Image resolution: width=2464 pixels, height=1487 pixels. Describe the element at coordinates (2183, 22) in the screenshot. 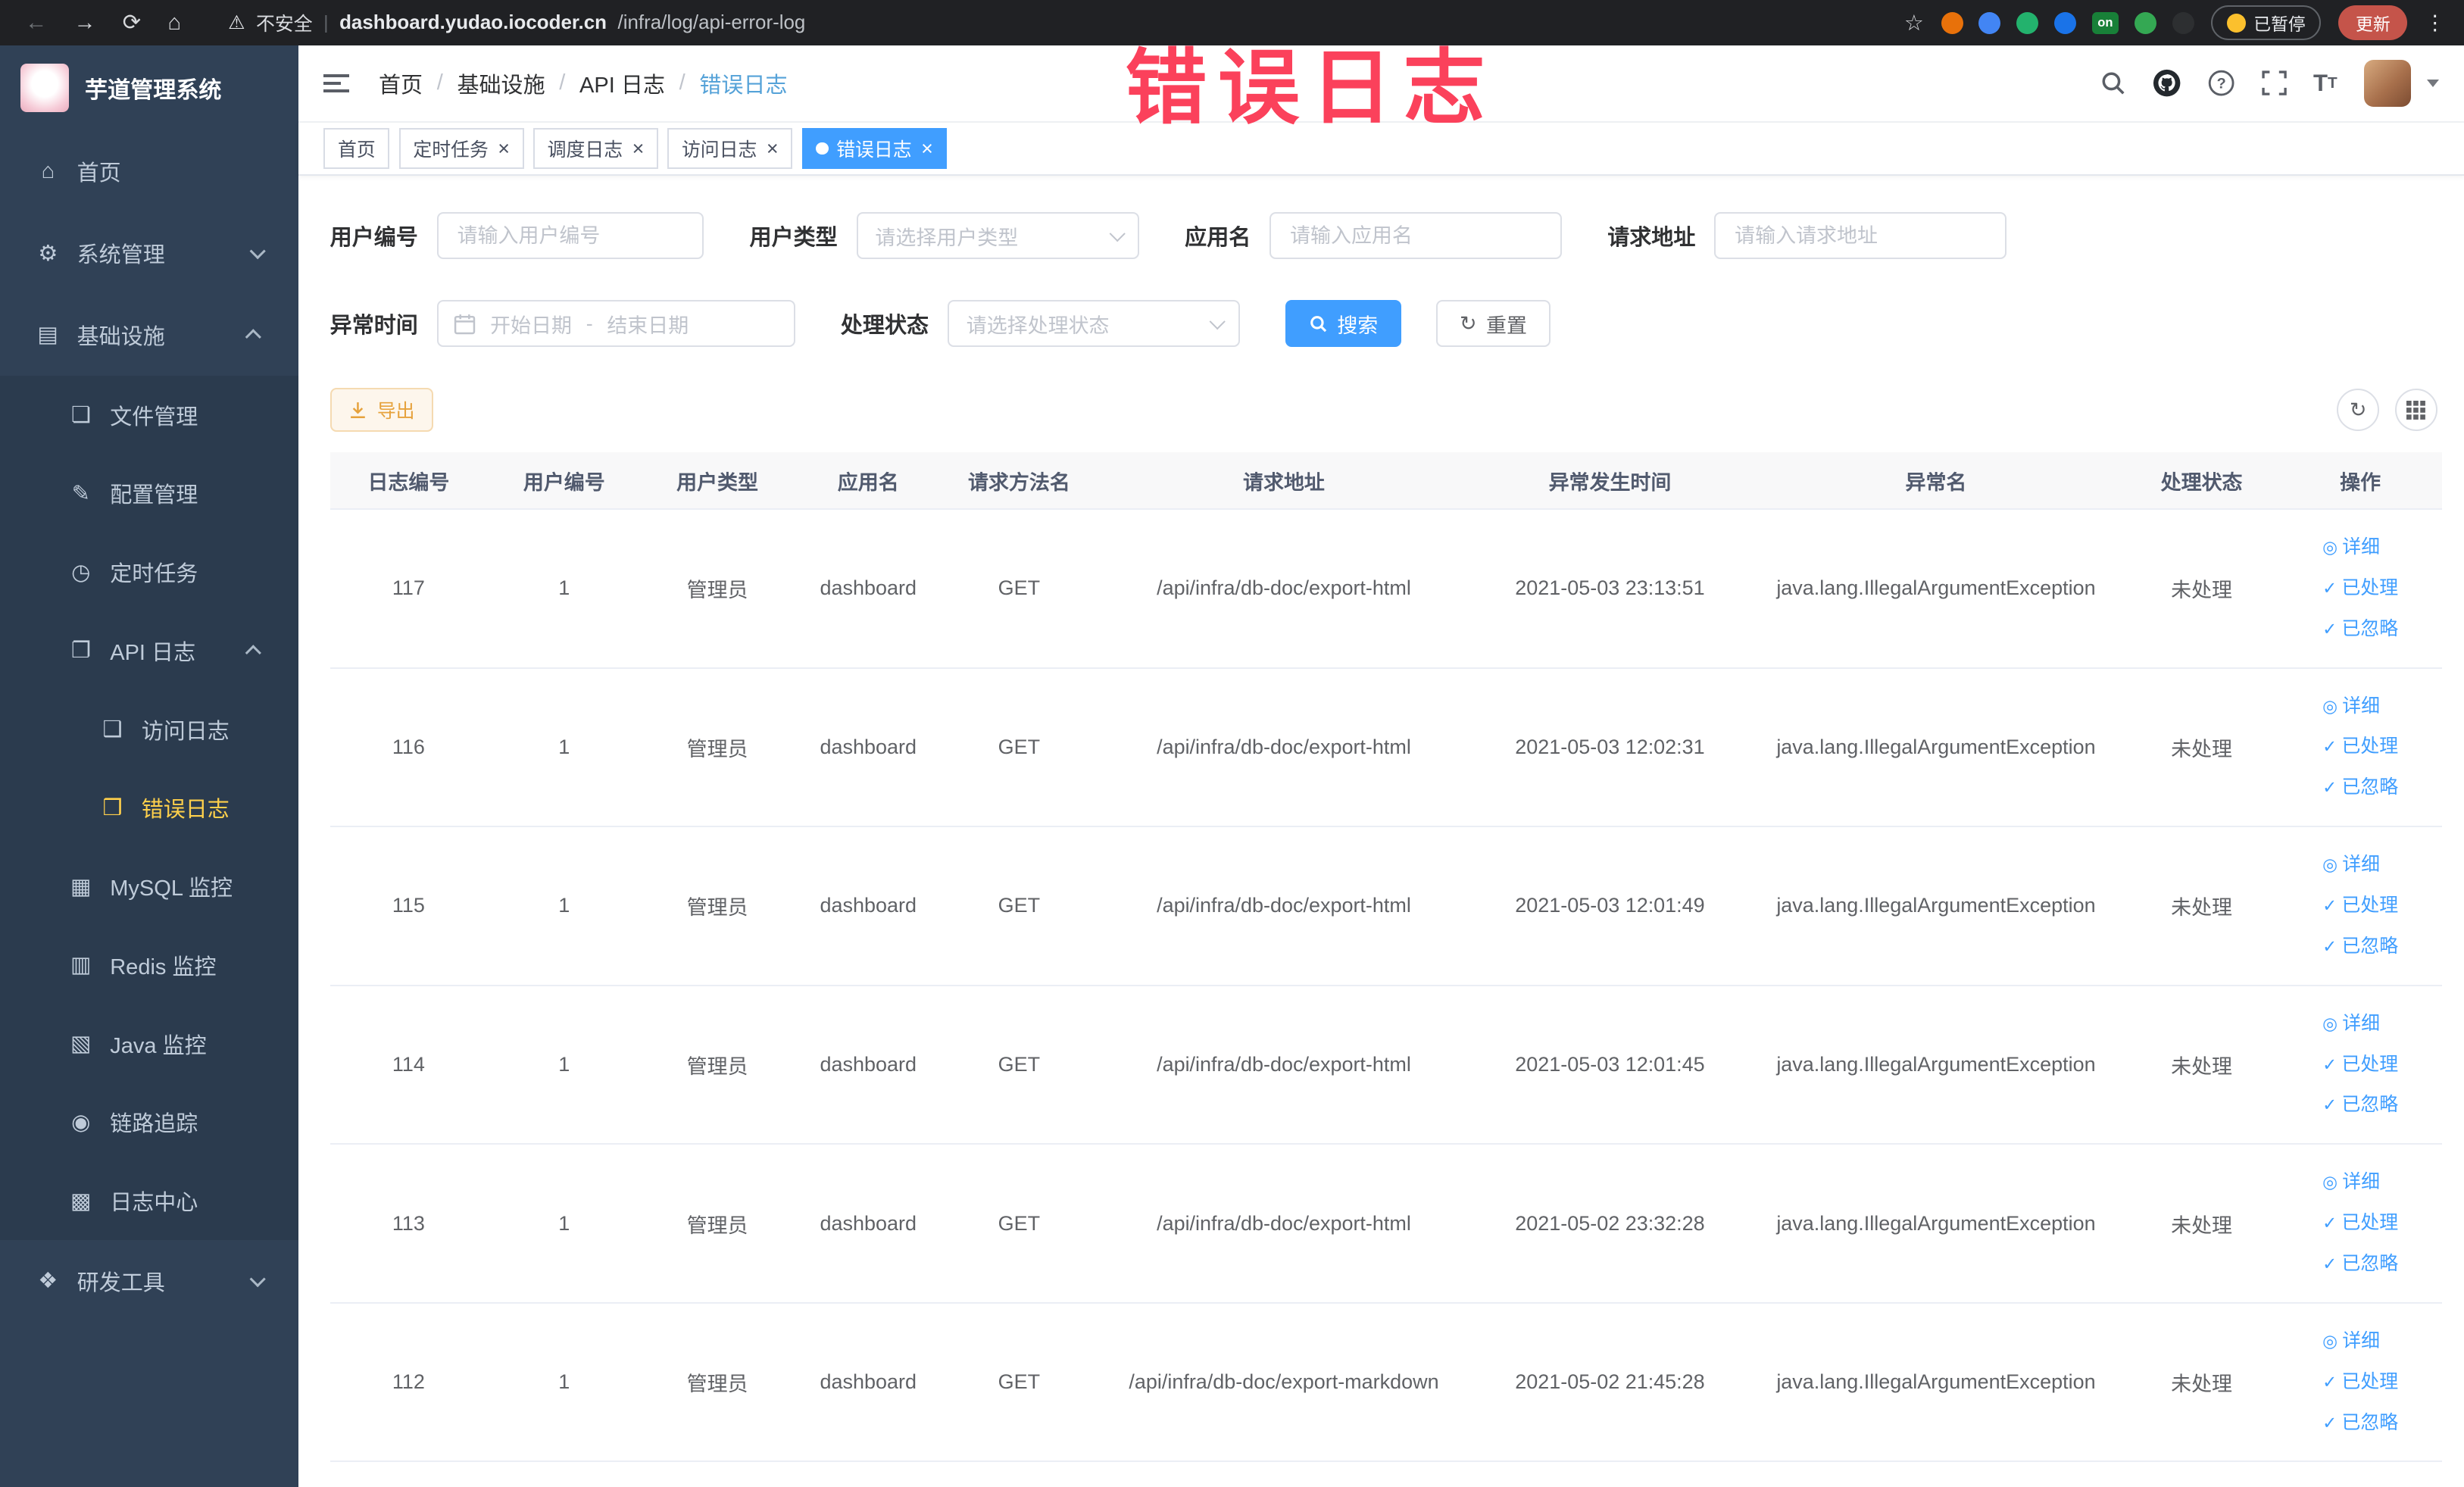

I see `extension-paw-icon` at that location.